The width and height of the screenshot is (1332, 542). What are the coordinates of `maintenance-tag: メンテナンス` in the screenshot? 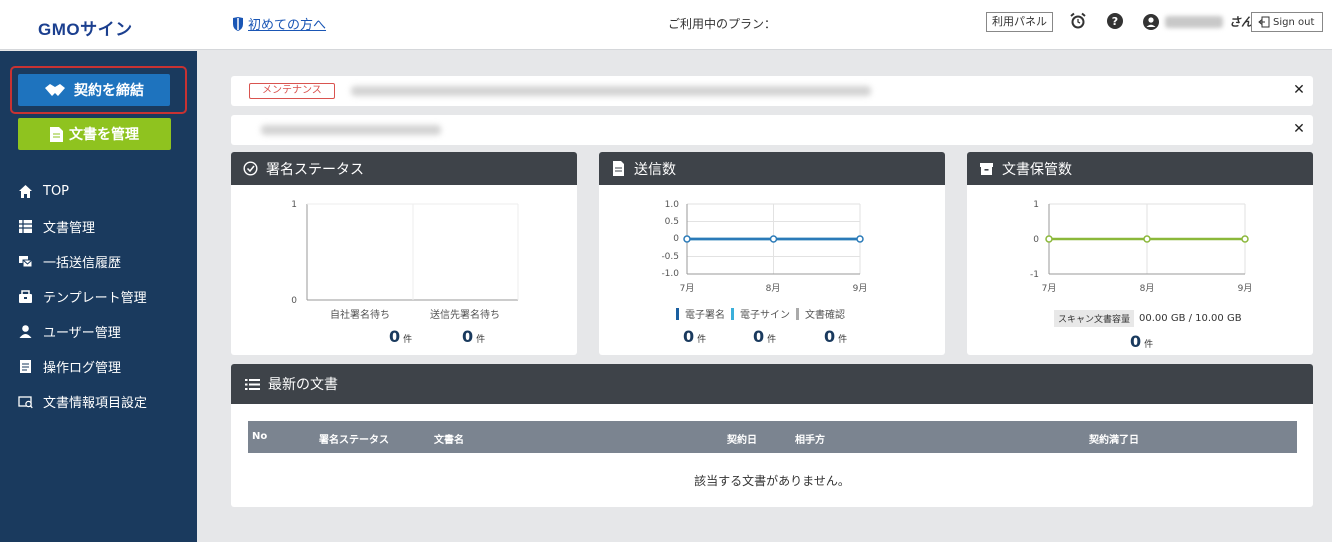 It's located at (292, 91).